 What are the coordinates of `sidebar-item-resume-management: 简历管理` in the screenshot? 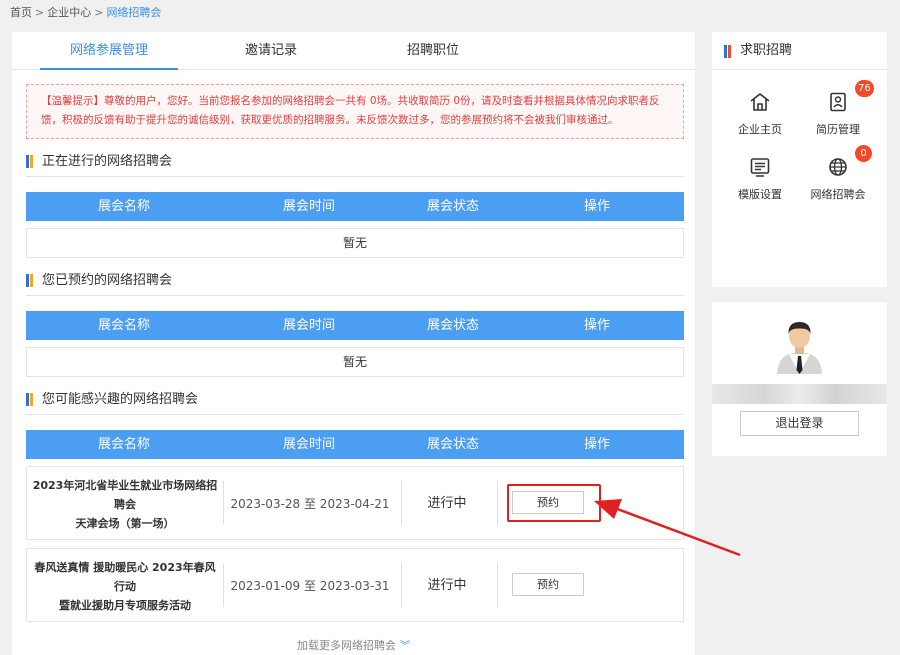 It's located at (838, 114).